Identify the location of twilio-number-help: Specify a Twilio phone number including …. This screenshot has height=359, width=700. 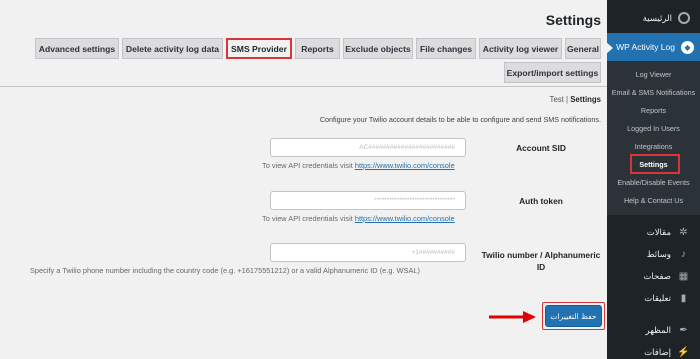
(225, 270).